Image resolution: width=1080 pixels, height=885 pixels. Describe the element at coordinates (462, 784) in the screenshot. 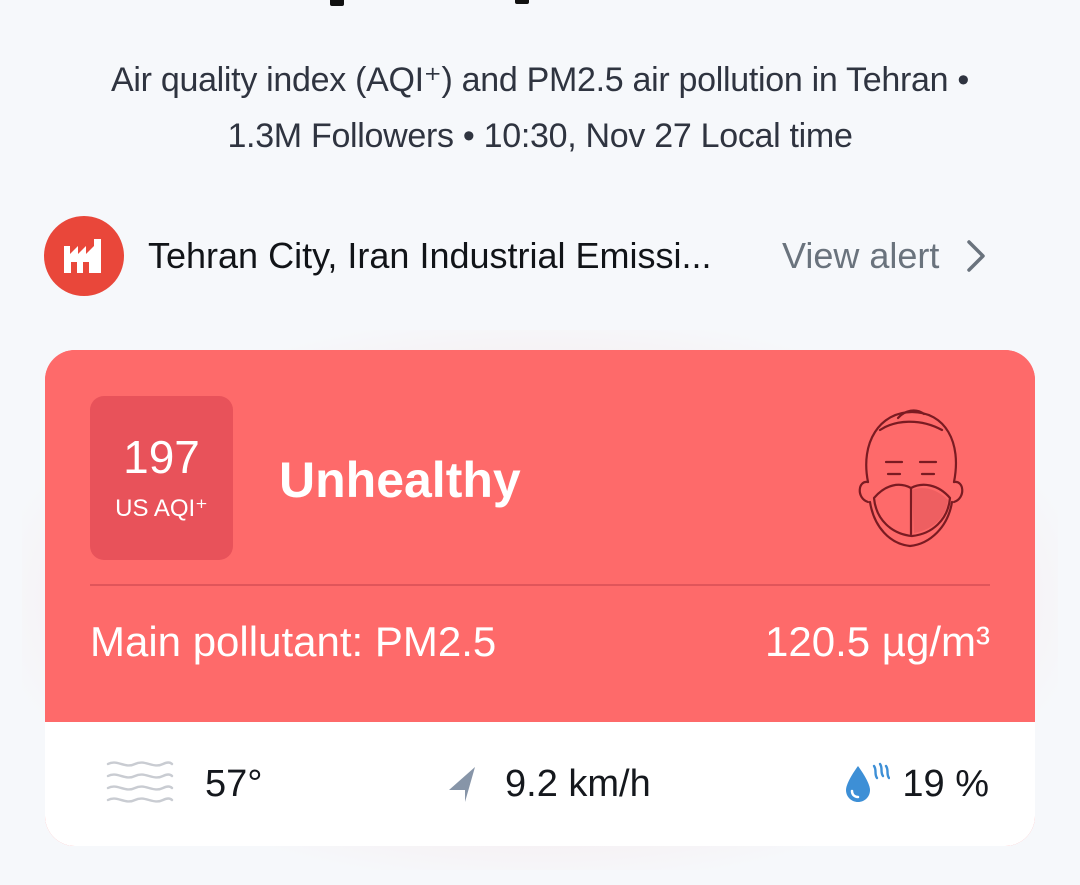

I see `wind-direction-icon` at that location.